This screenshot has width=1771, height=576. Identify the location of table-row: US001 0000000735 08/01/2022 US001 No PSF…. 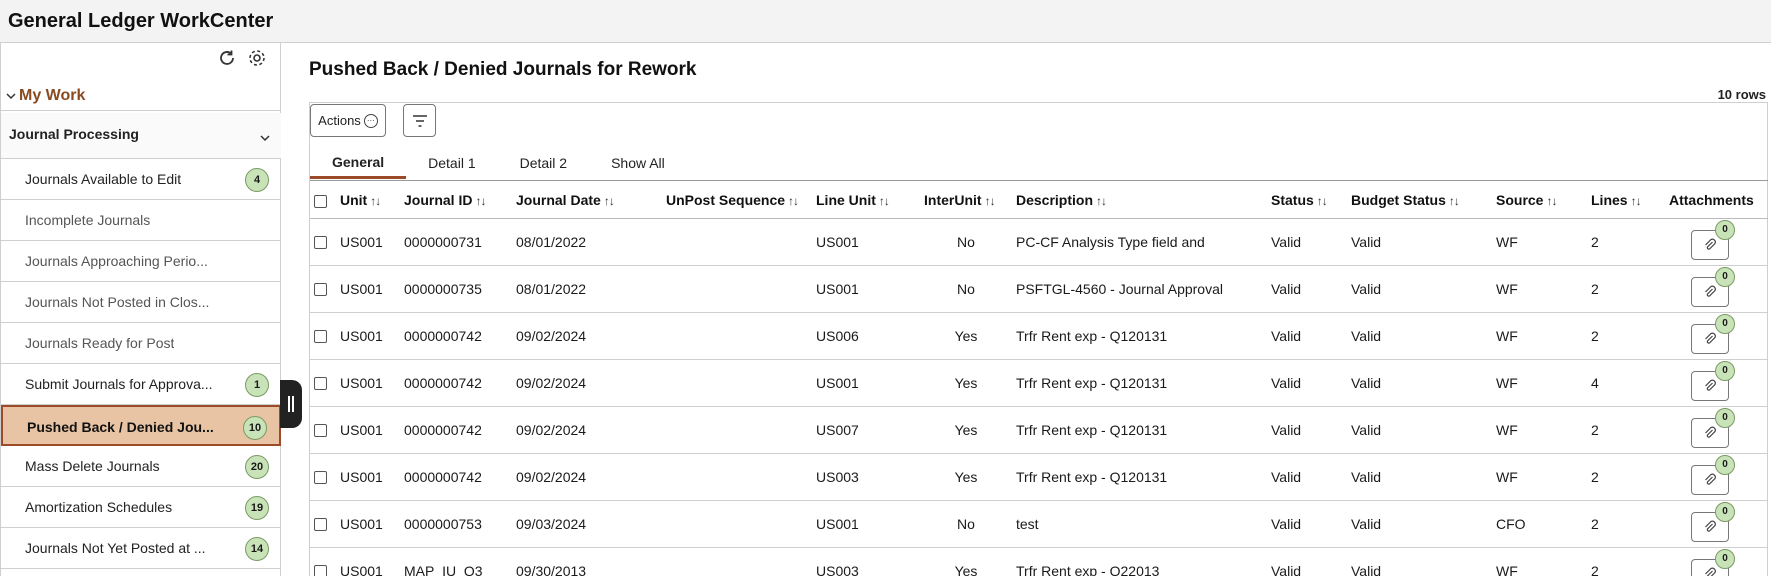
(1039, 289).